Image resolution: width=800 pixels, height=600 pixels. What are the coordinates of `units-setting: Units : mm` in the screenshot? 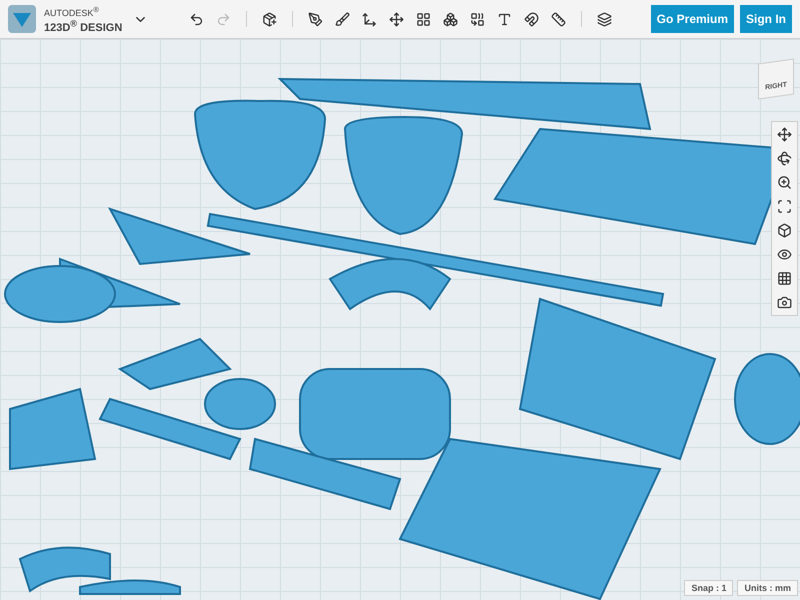 It's located at (767, 588).